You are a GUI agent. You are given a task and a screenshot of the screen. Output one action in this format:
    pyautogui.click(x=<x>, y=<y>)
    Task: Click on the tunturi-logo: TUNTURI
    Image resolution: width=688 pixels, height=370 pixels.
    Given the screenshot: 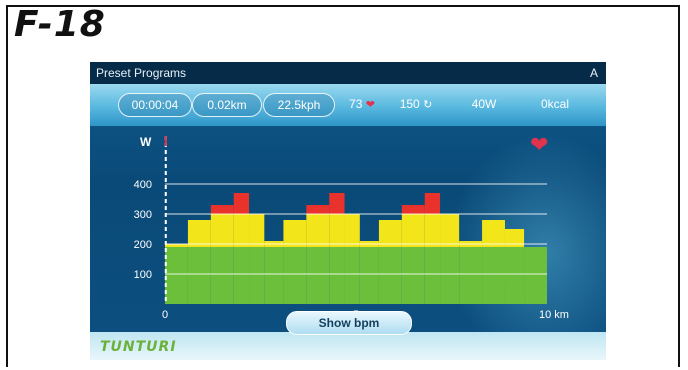 What is the action you would take?
    pyautogui.click(x=138, y=347)
    